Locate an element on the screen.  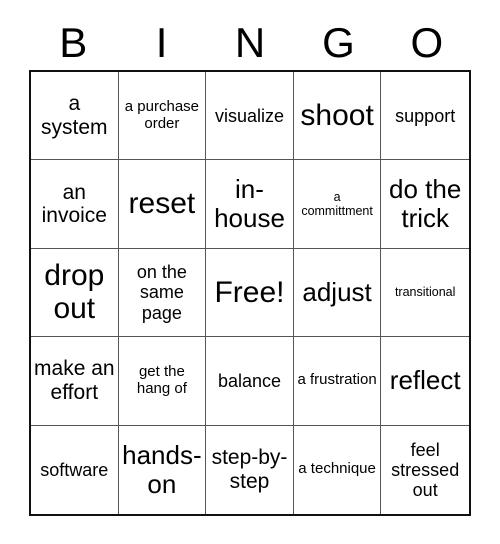
bingo-cell: a technique is located at coordinates (337, 469).